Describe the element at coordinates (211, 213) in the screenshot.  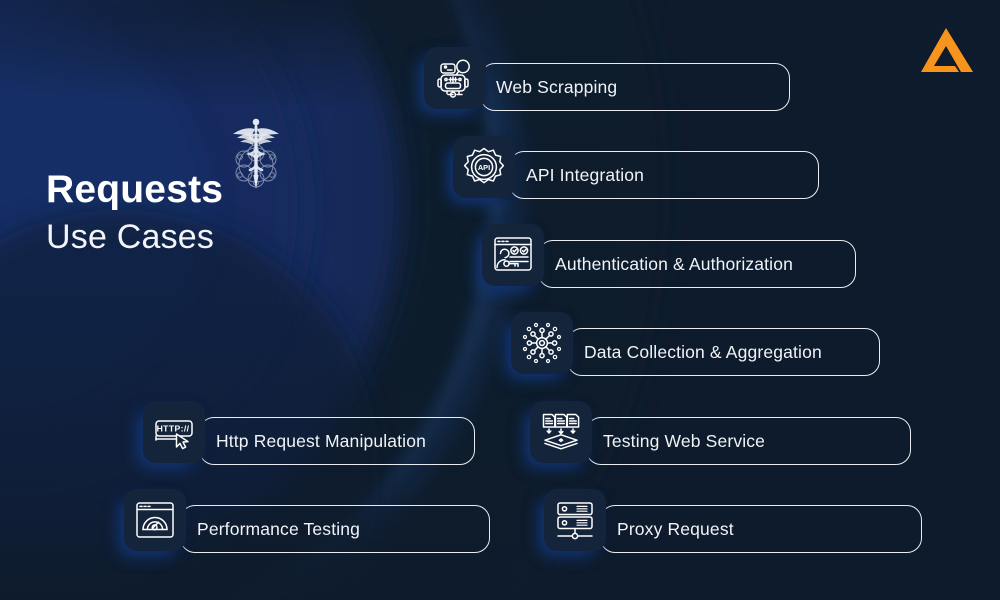
I see `page-title: Requests Use Cases` at that location.